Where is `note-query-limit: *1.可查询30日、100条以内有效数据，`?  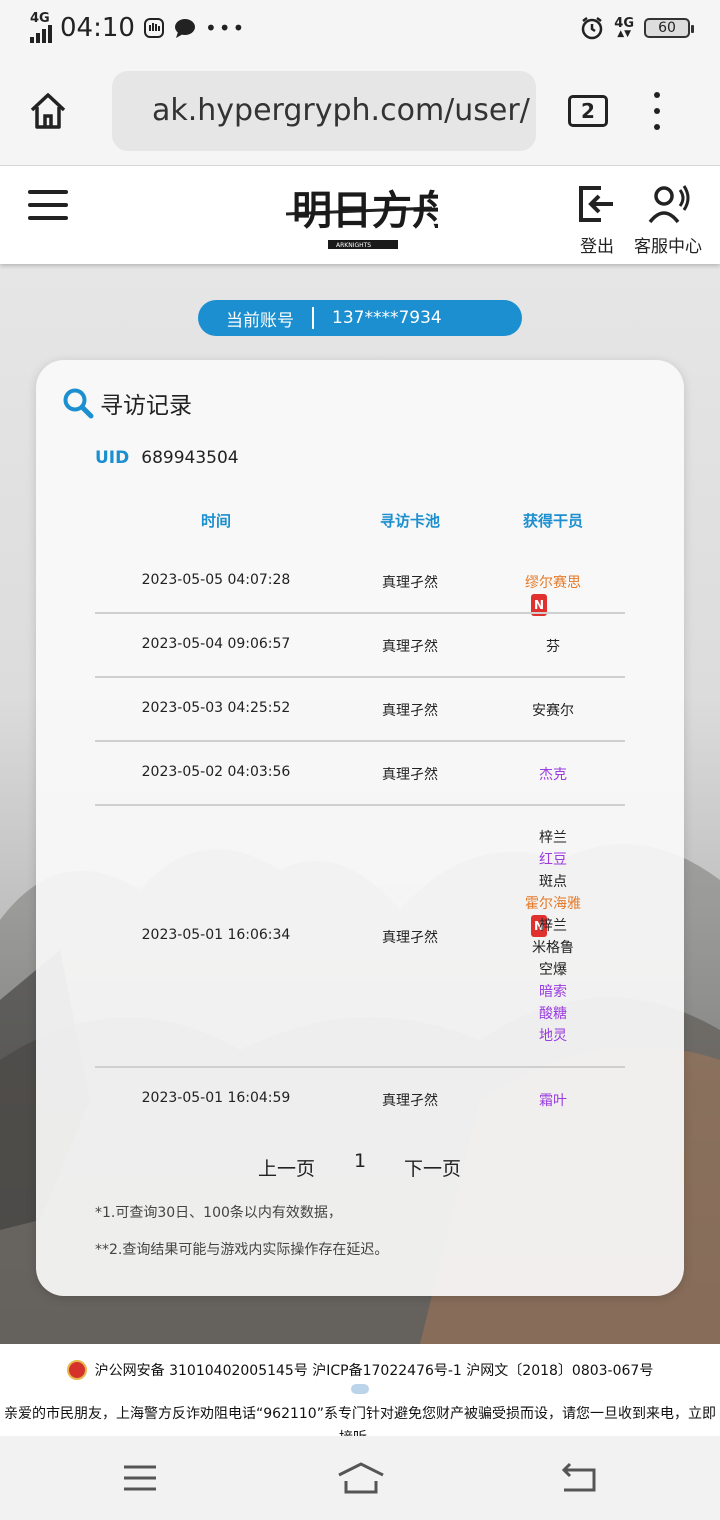 note-query-limit: *1.可查询30日、100条以内有效数据， is located at coordinates (218, 1213).